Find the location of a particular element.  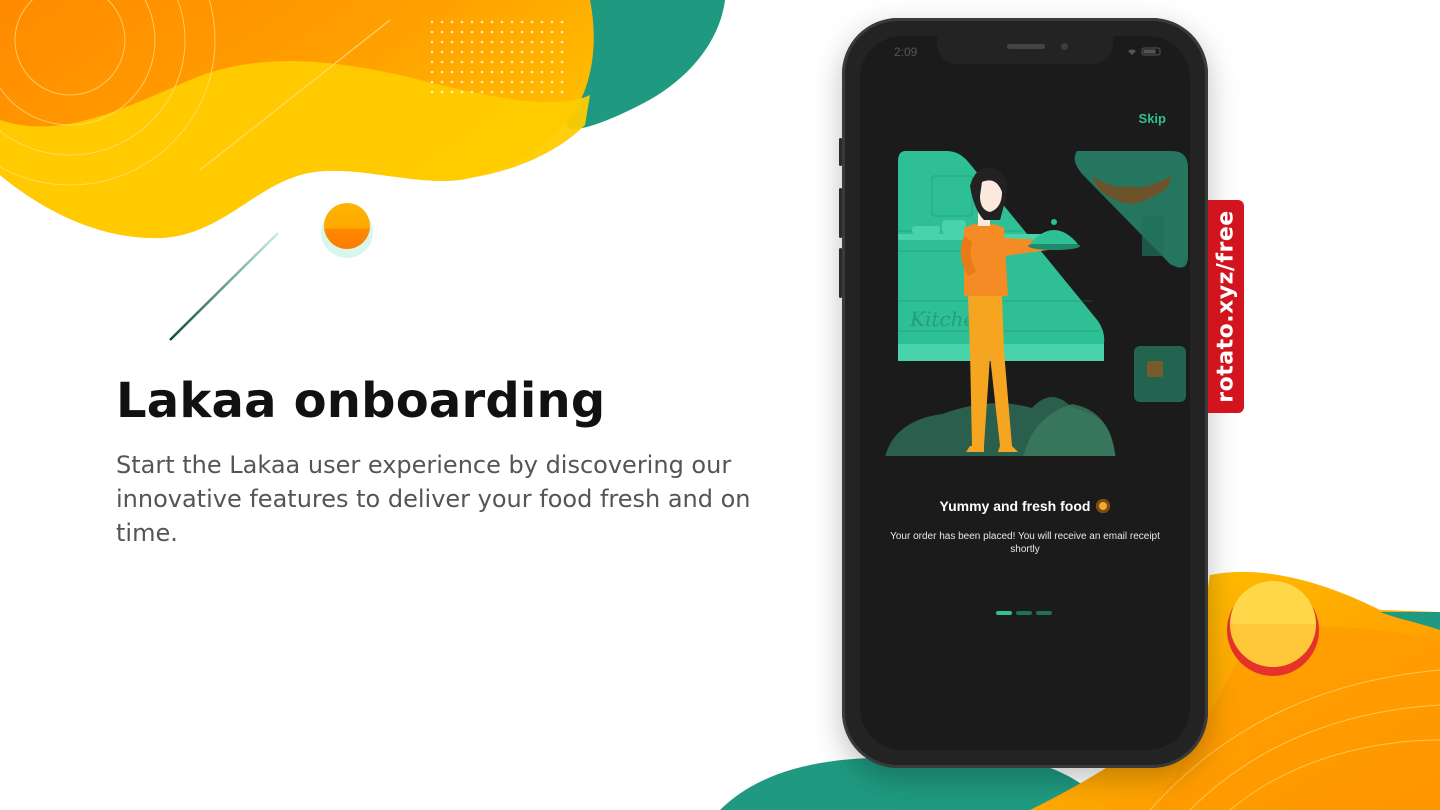

onboarding-title-text: Yummy and fresh food is located at coordinates (1015, 506).